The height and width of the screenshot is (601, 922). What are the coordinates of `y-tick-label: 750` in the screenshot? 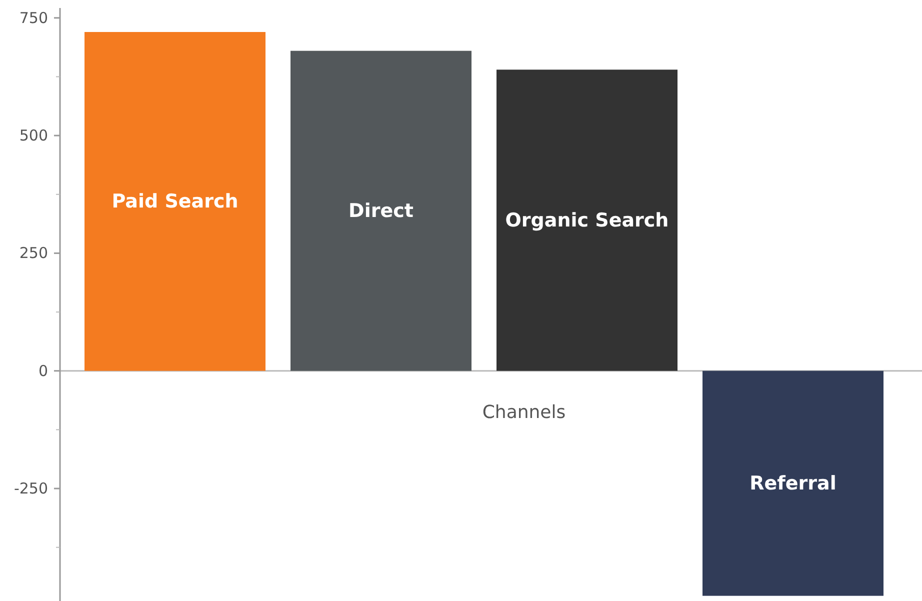 It's located at (33, 17).